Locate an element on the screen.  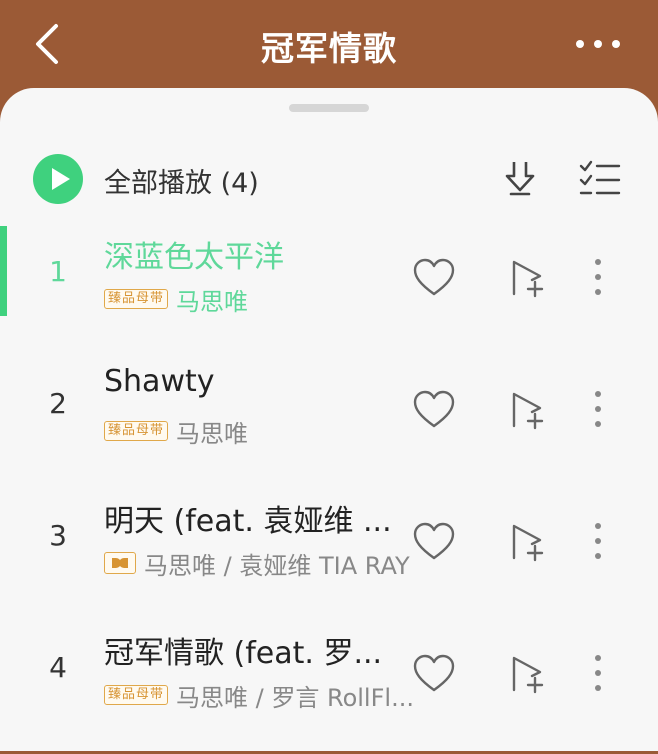
download-icon is located at coordinates (520, 179).